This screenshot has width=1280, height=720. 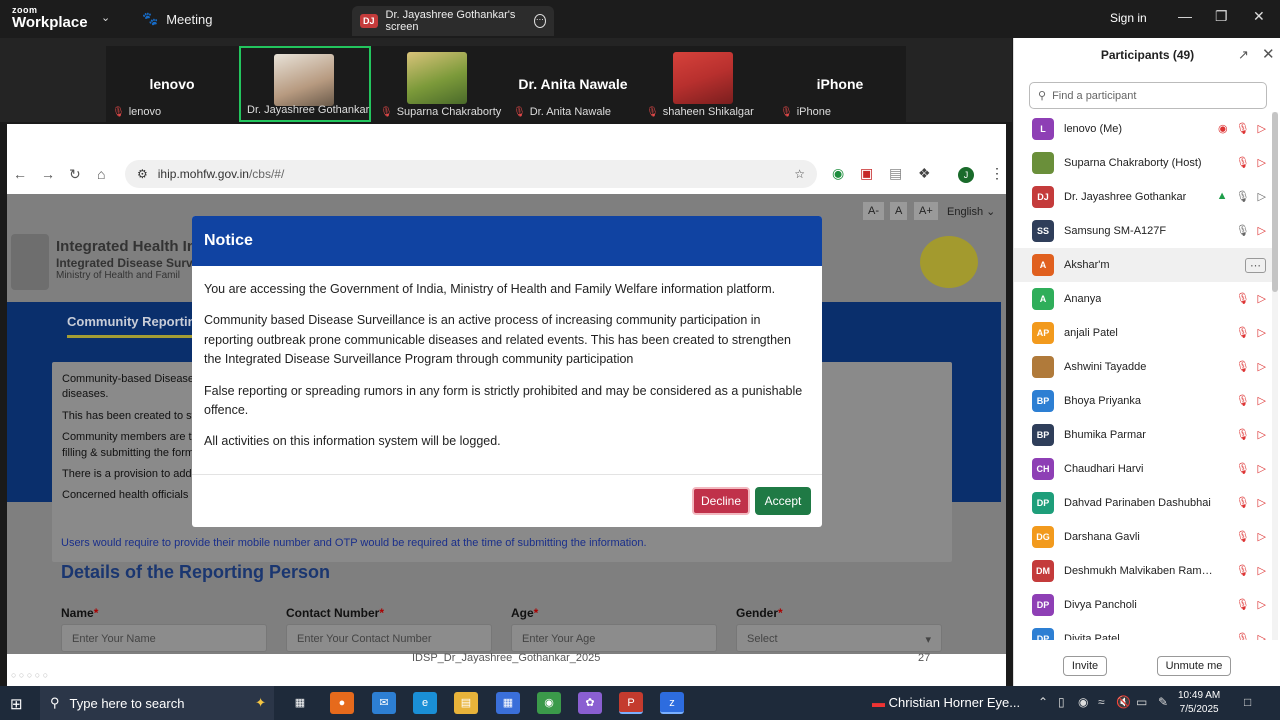 I want to click on sign-in-button: Sign in, so click(x=1128, y=18).